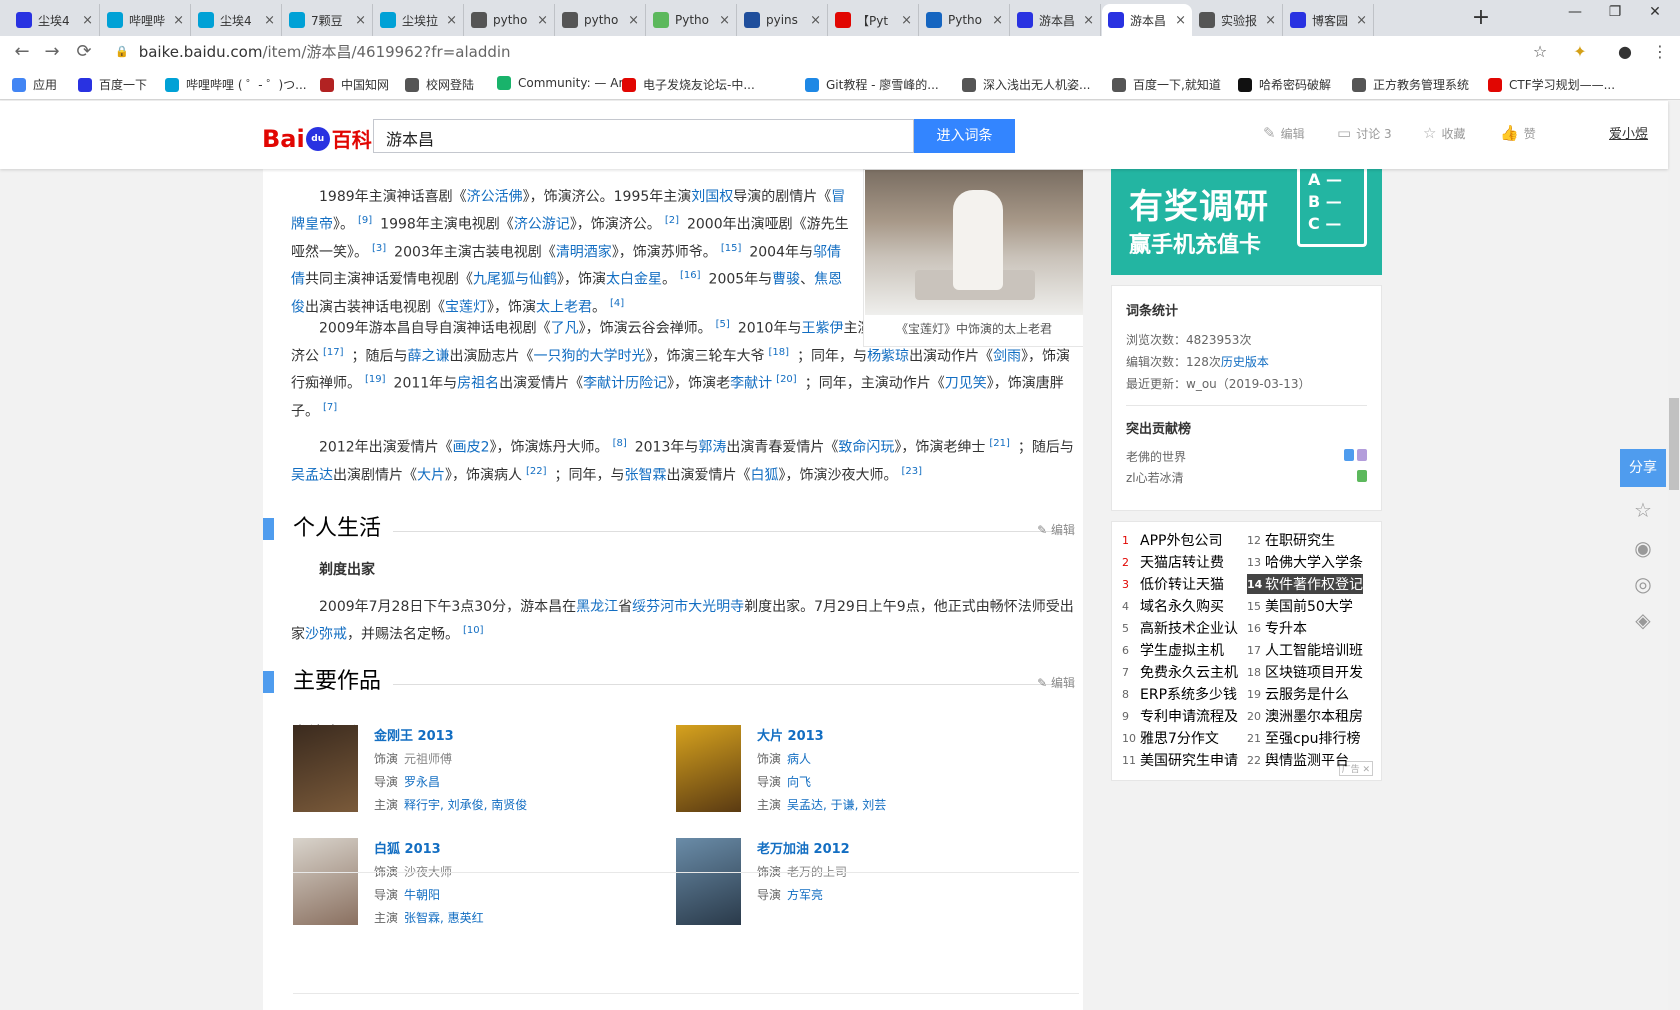 This screenshot has width=1680, height=1010. What do you see at coordinates (1298, 760) in the screenshot?
I see `hot-search-item: 22 舆情监测平台` at bounding box center [1298, 760].